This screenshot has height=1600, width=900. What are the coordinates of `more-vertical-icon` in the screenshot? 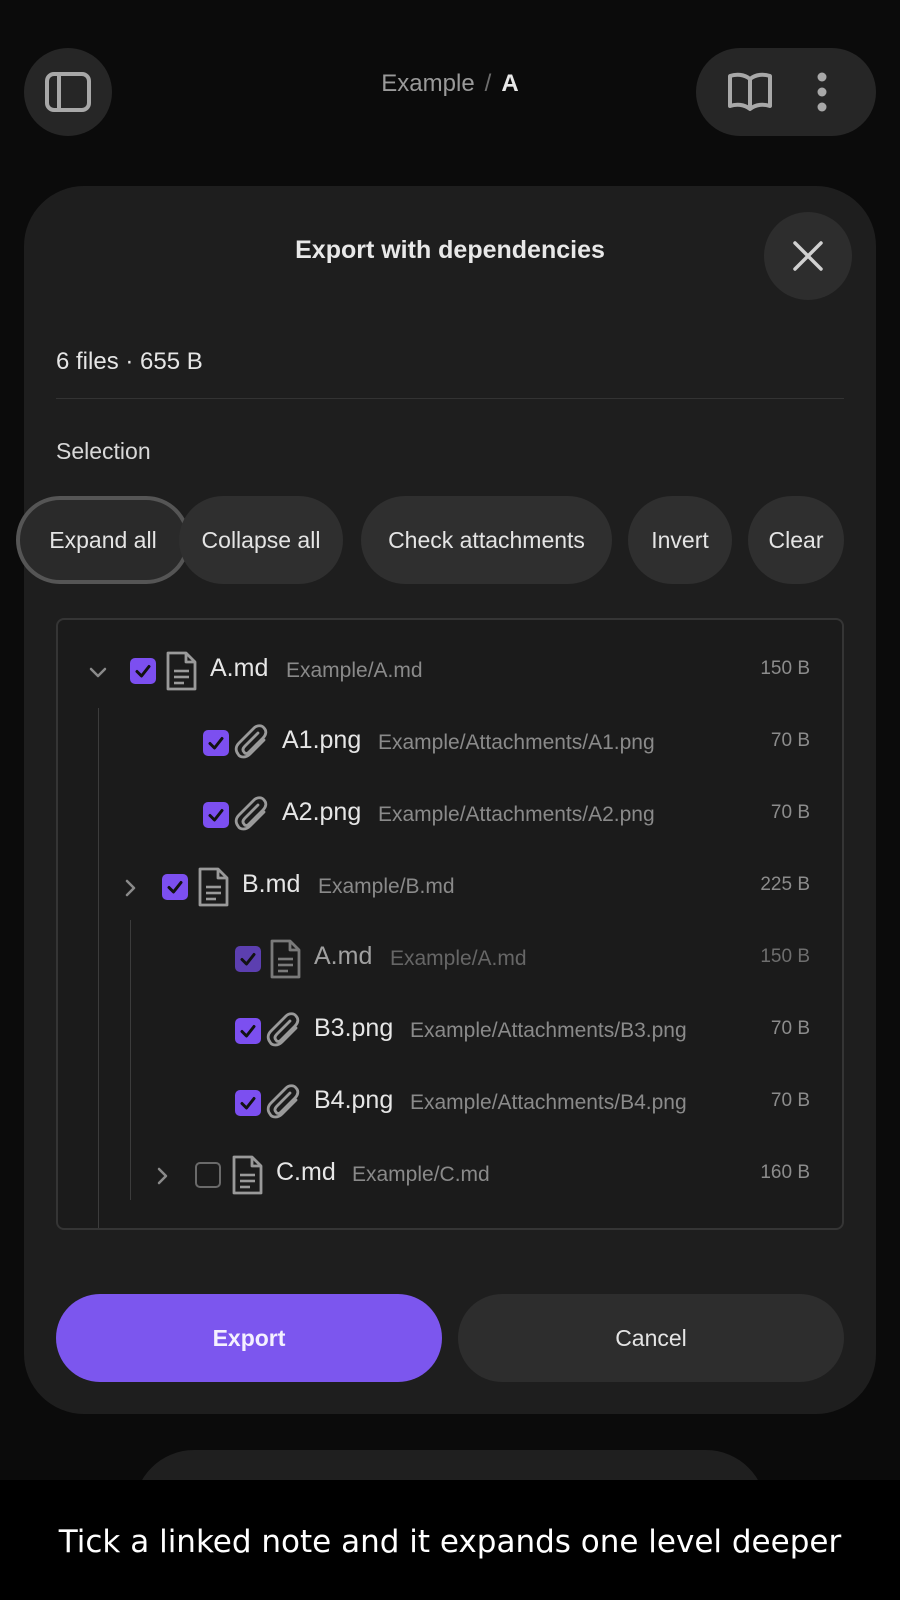 It's located at (822, 92).